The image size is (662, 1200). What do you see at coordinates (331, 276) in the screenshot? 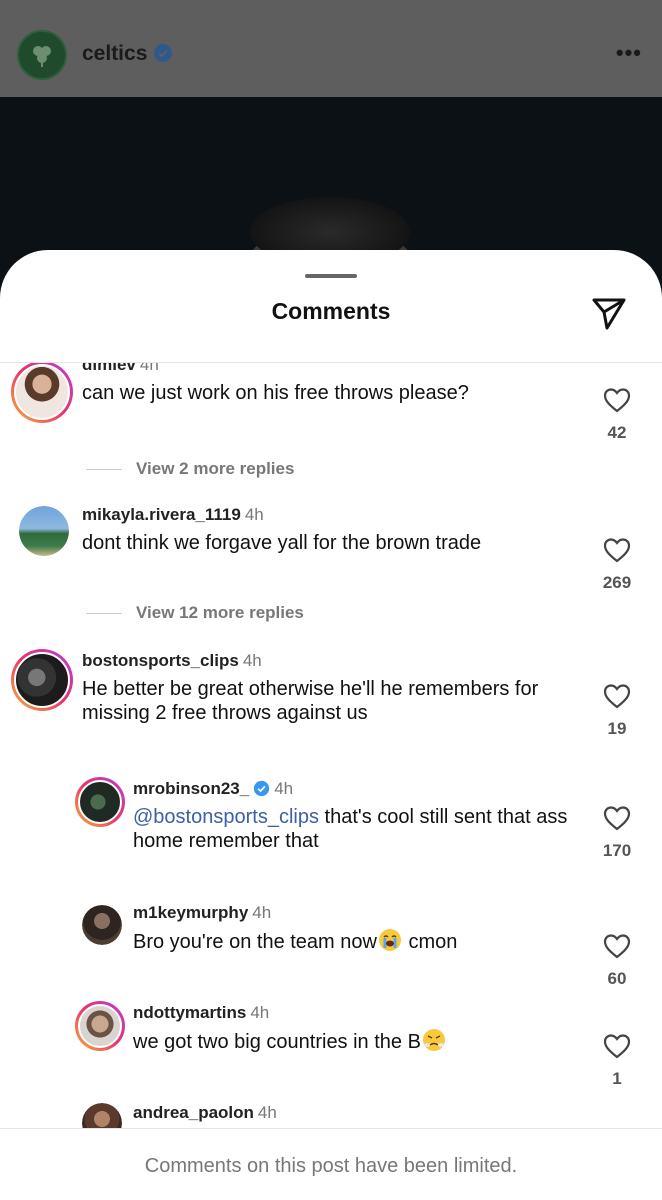
I see `sheet-drag-handle` at bounding box center [331, 276].